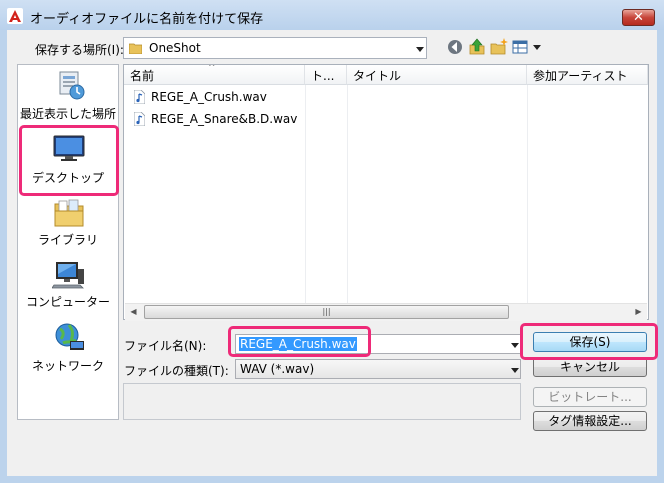 The height and width of the screenshot is (483, 664). I want to click on status-panel, so click(322, 401).